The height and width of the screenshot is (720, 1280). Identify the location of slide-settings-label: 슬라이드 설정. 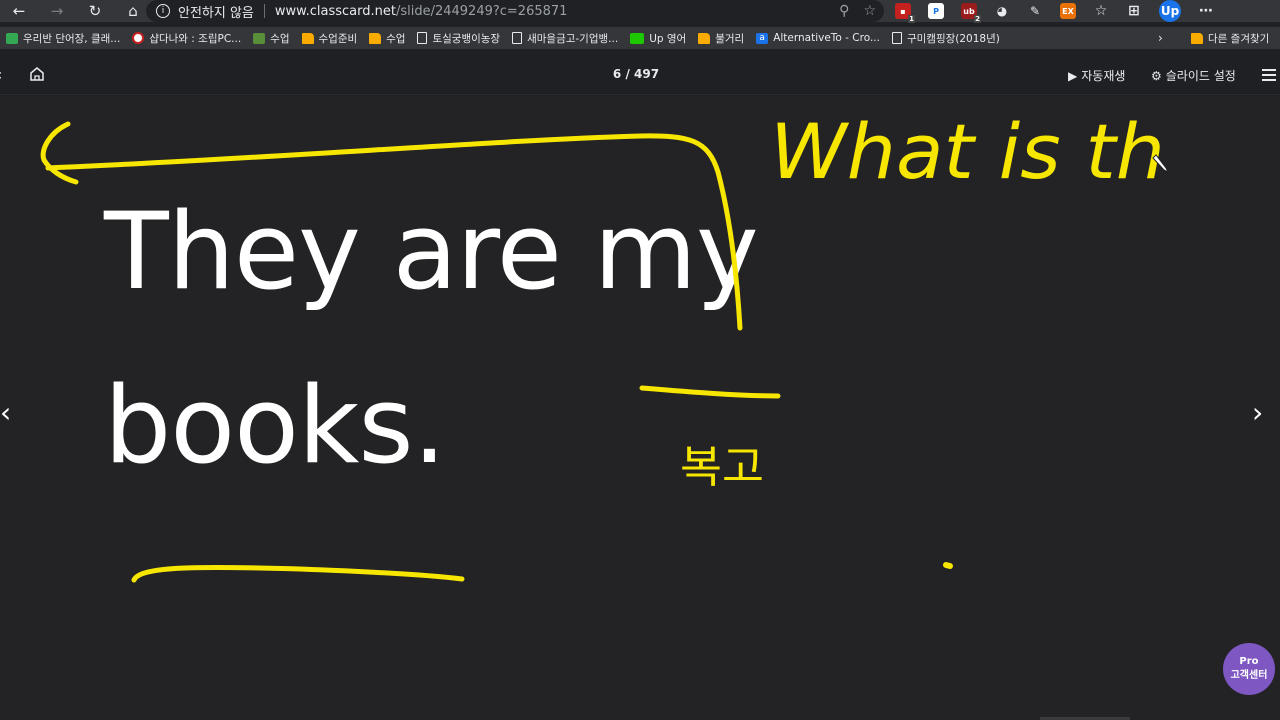
(1200, 76).